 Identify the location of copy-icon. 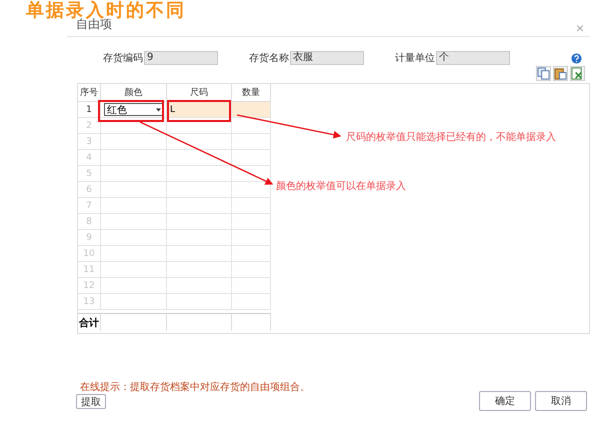
(543, 73).